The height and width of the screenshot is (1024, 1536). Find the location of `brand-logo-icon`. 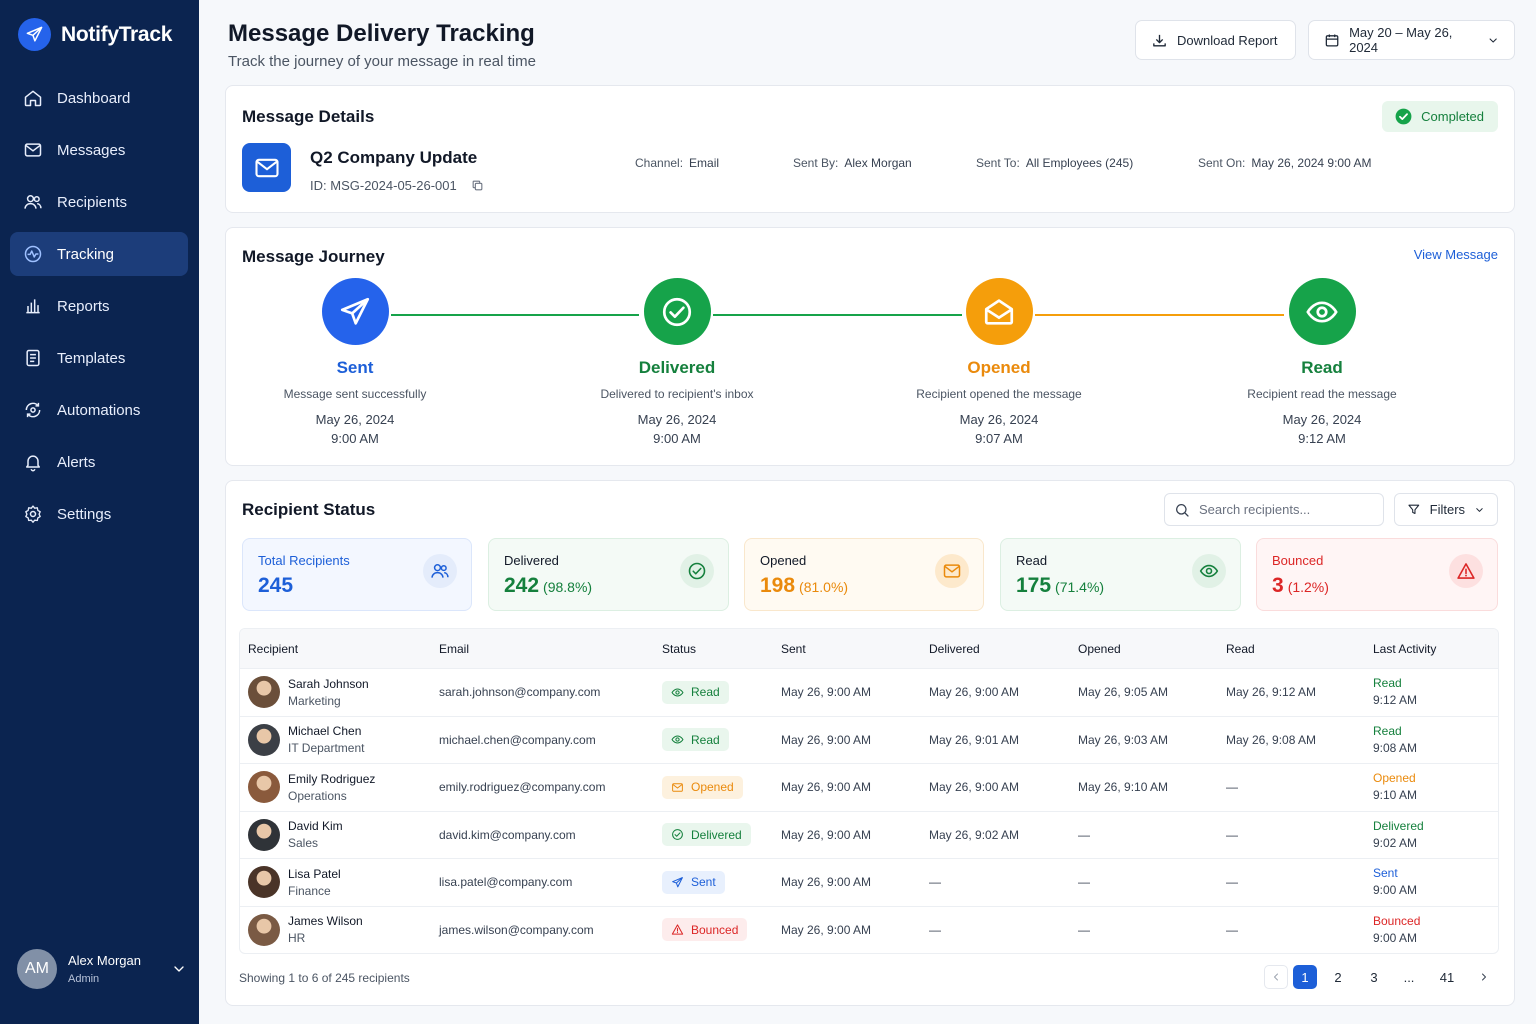

brand-logo-icon is located at coordinates (34, 34).